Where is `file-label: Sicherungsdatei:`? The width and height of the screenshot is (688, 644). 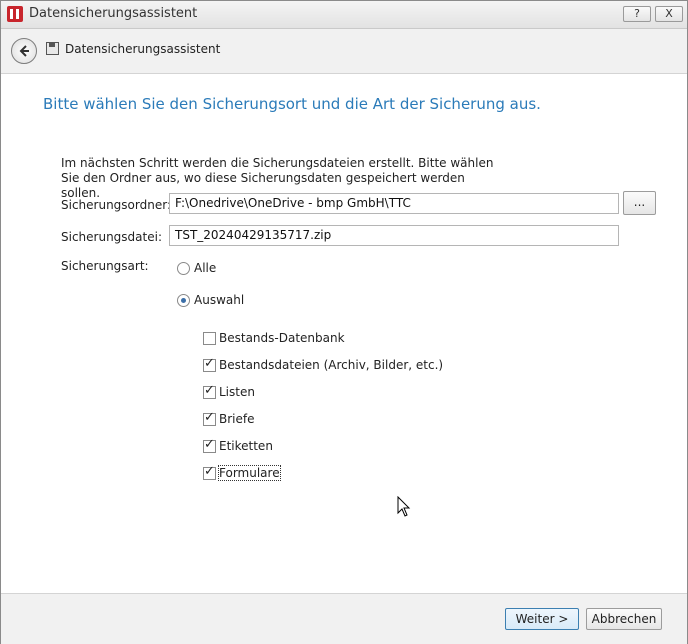 file-label: Sicherungsdatei: is located at coordinates (111, 237).